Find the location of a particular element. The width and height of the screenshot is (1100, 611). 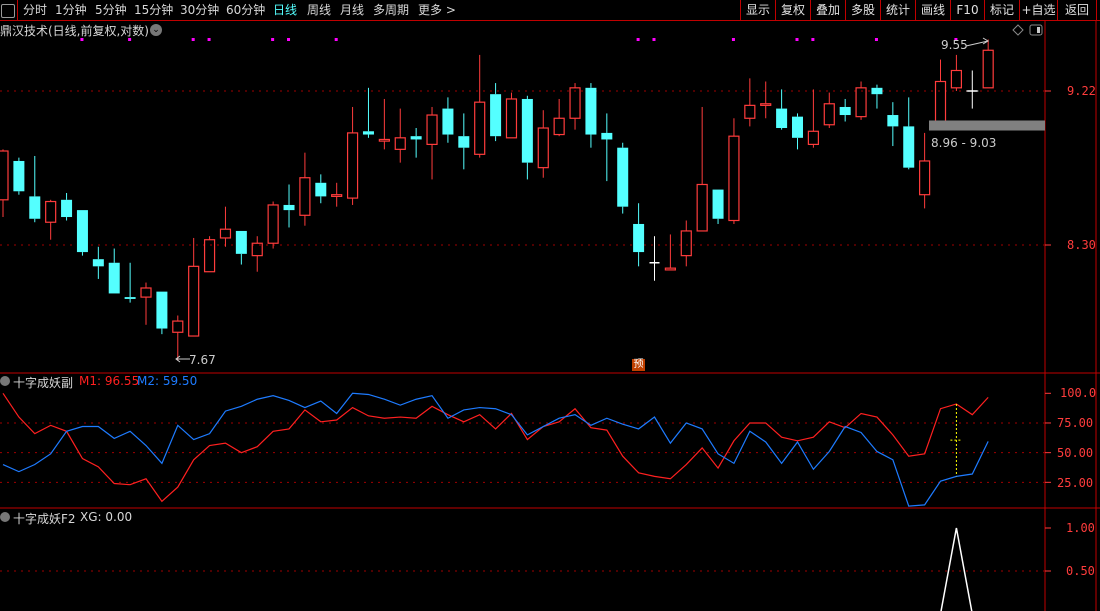

range-band-label: 8.96 - 9.03 is located at coordinates (964, 143).